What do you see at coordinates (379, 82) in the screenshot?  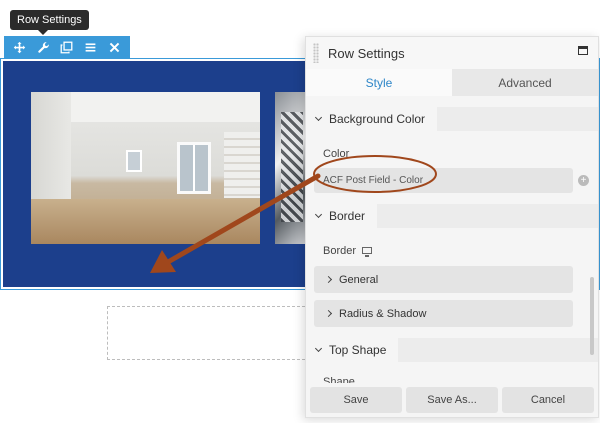 I see `tab-style: Style` at bounding box center [379, 82].